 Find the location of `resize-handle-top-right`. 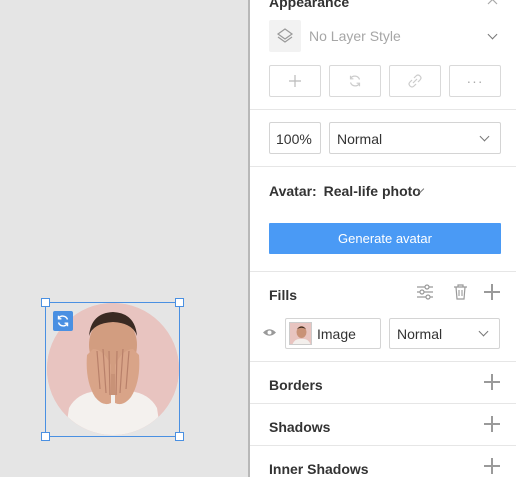

resize-handle-top-right is located at coordinates (179, 302).